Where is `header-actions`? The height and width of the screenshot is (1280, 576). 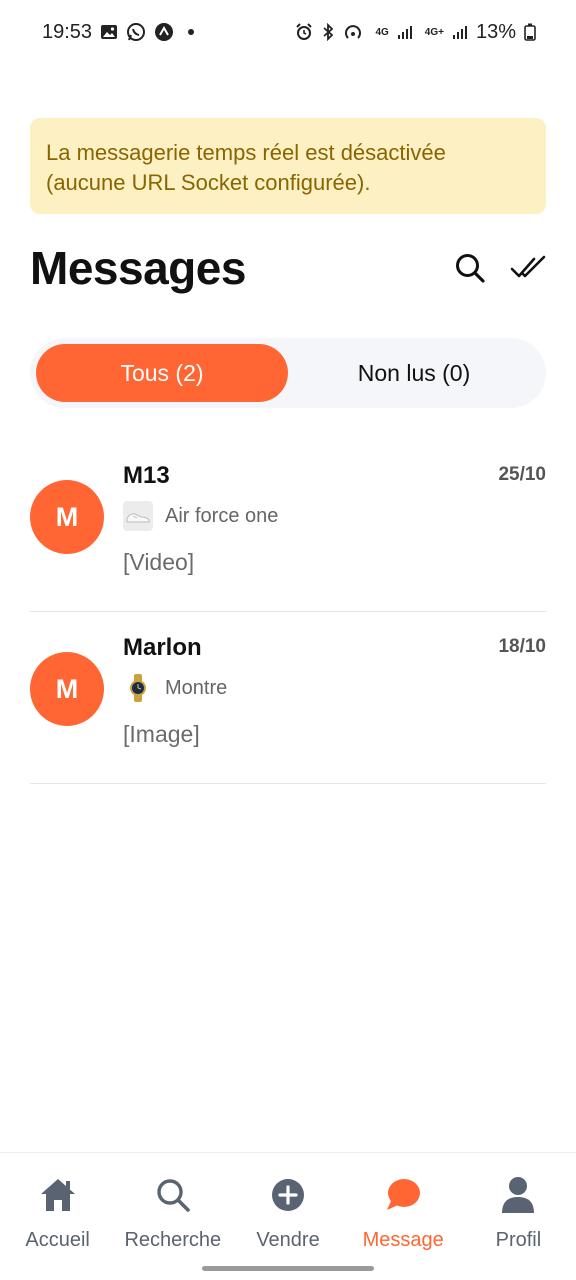 header-actions is located at coordinates (499, 268).